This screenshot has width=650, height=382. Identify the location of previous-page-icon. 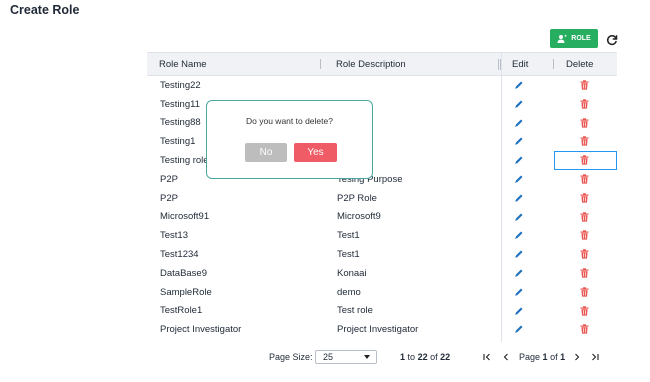
(506, 357).